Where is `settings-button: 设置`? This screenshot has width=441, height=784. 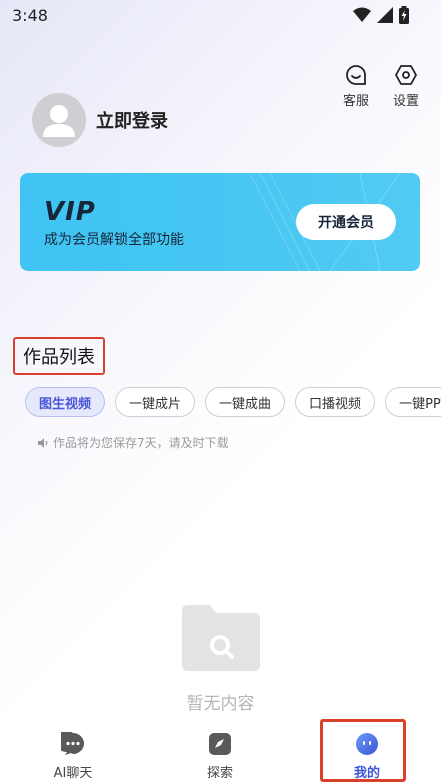 settings-button: 设置 is located at coordinates (406, 86).